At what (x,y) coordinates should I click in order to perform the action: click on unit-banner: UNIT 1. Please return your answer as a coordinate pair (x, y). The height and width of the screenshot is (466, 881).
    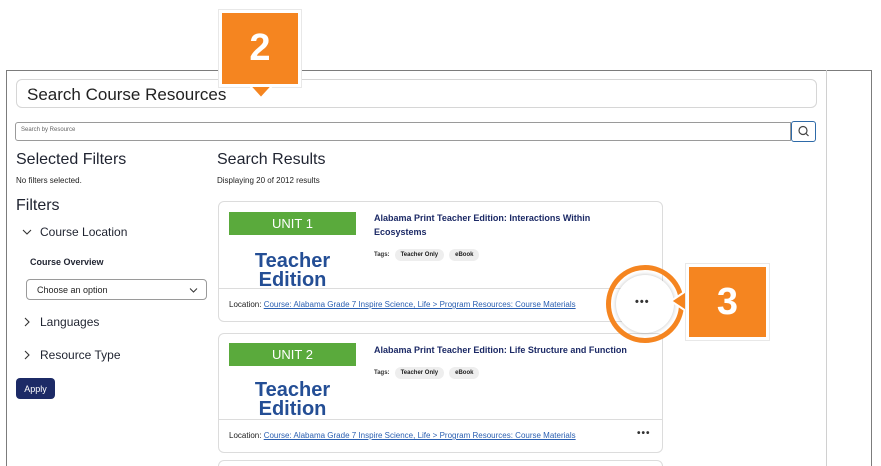
    Looking at the image, I should click on (292, 223).